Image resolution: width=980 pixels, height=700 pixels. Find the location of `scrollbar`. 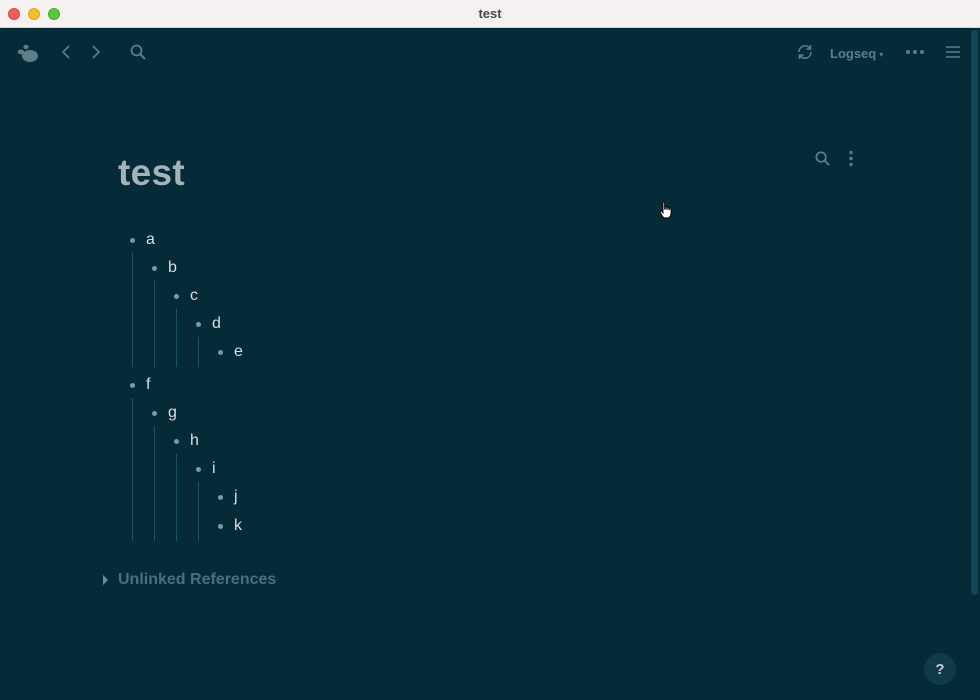

scrollbar is located at coordinates (974, 312).